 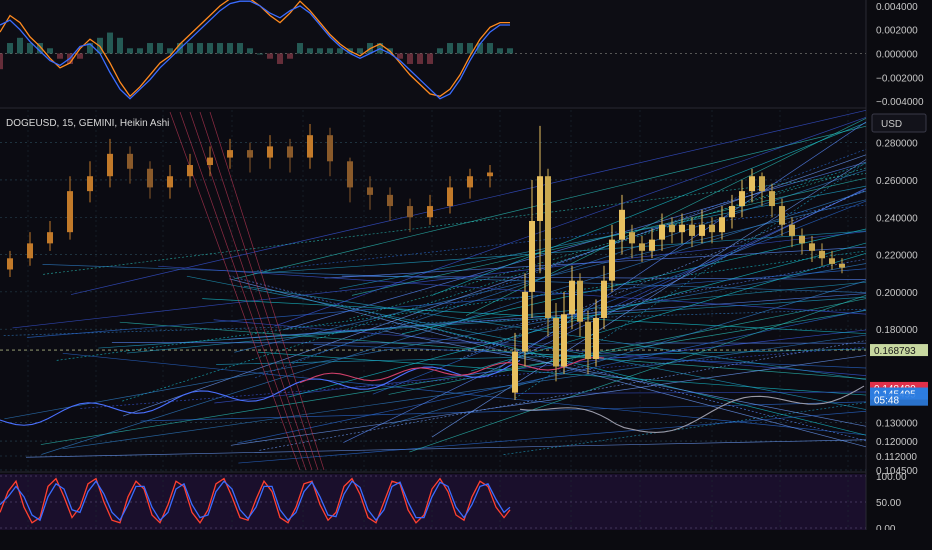 What do you see at coordinates (897, 144) in the screenshot?
I see `main-y-tick-label: 0.280000` at bounding box center [897, 144].